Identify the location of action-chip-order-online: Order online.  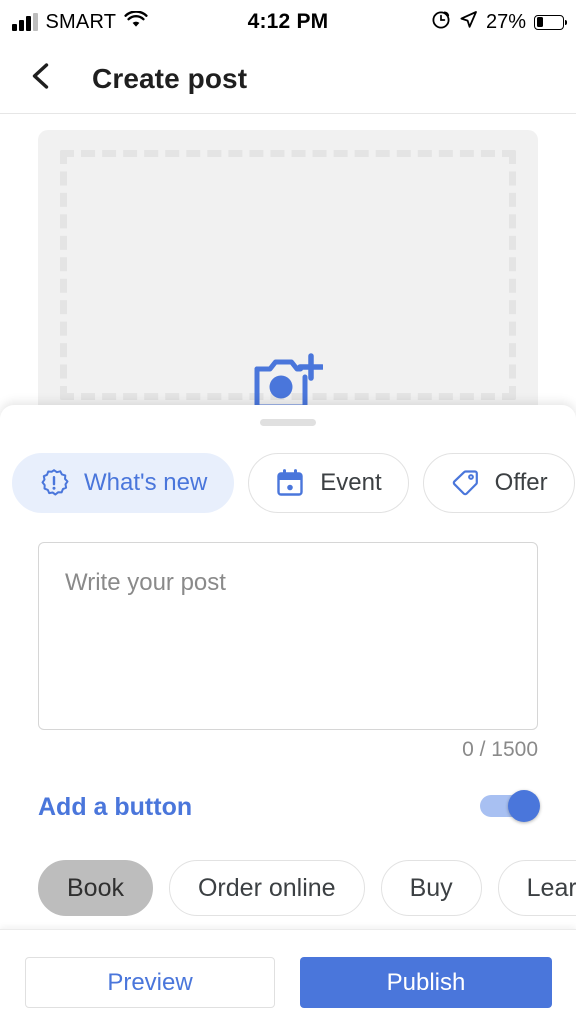
(266, 888).